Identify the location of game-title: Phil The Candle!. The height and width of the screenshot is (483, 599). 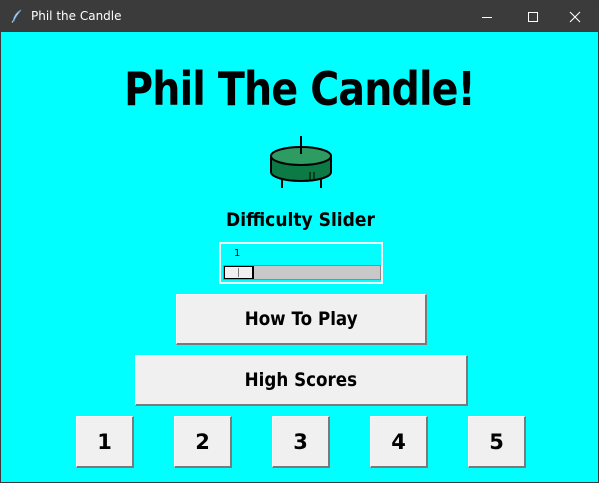
(300, 89).